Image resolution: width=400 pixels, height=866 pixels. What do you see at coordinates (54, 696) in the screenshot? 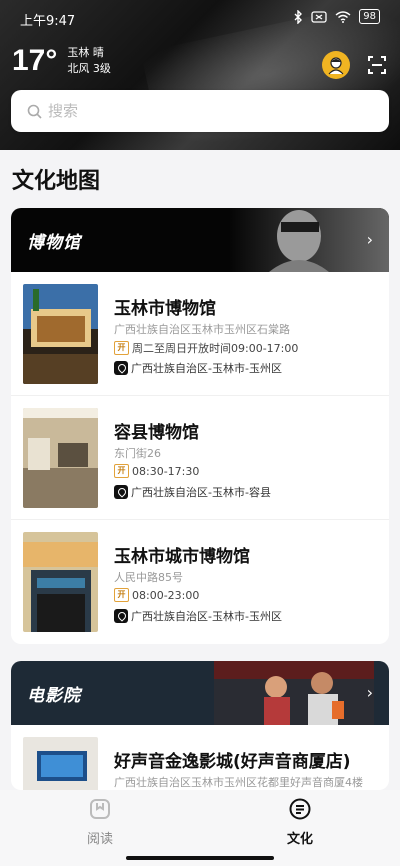
I see `cinema-category-title: 电影院` at bounding box center [54, 696].